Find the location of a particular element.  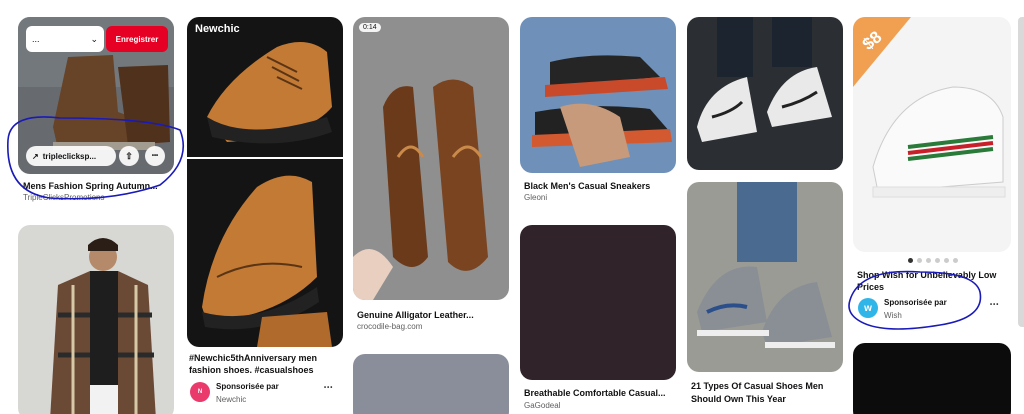

pin-black-sneakers is located at coordinates (598, 95).